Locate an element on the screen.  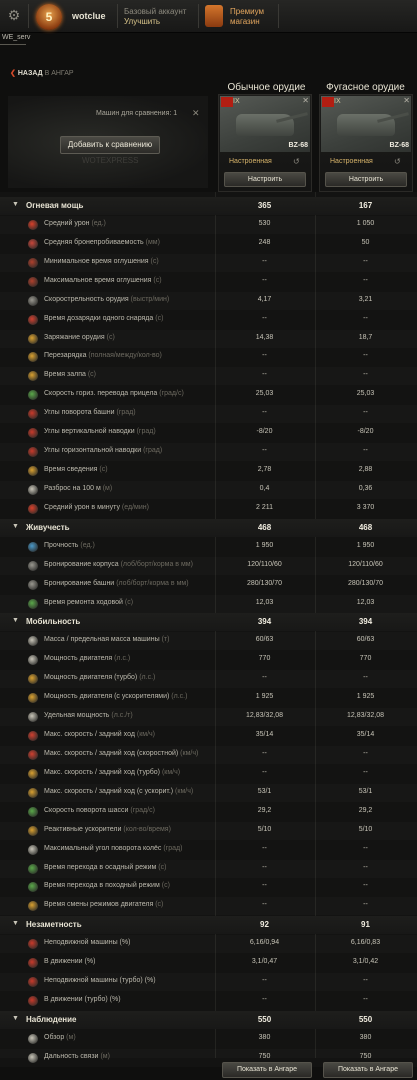
settings-gear-icon: ⚙ is located at coordinates (14, 15).